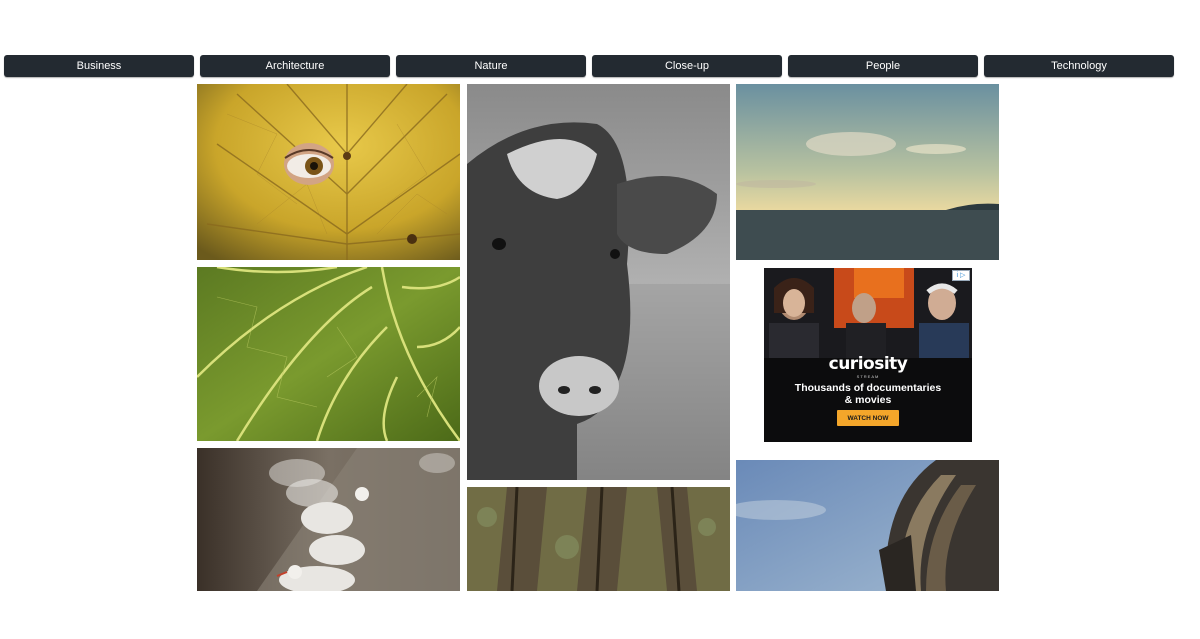 The height and width of the screenshot is (639, 1200). Describe the element at coordinates (868, 400) in the screenshot. I see `ad-headline-line-2: & movies` at that location.